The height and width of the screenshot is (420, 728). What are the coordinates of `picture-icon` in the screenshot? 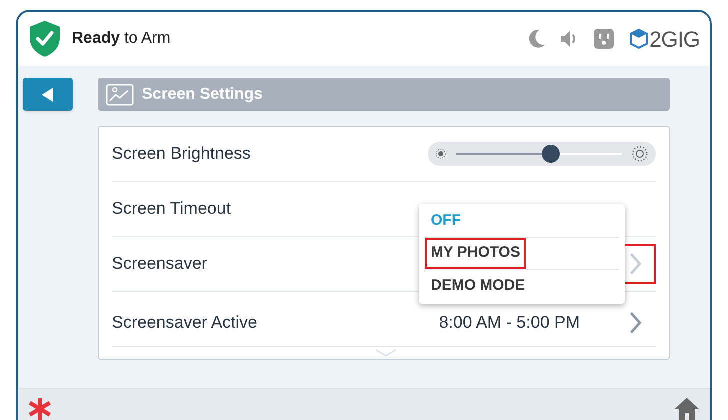 It's located at (120, 95).